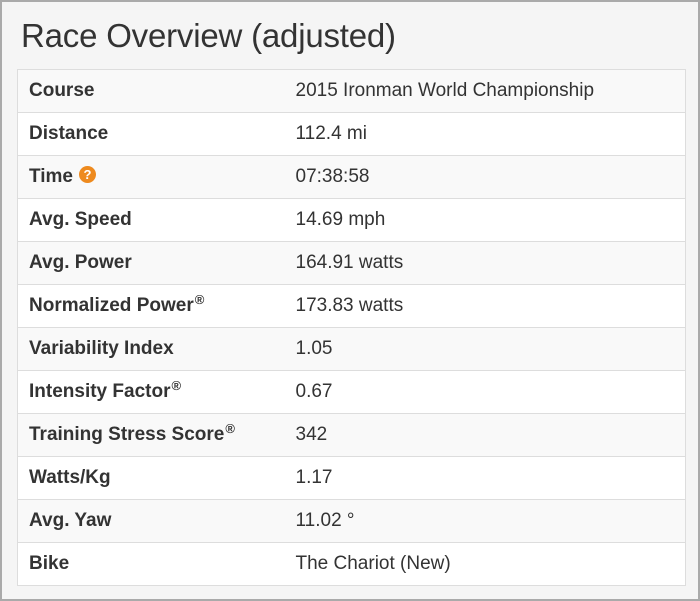 The height and width of the screenshot is (601, 700). What do you see at coordinates (486, 349) in the screenshot?
I see `row-value: 1.05` at bounding box center [486, 349].